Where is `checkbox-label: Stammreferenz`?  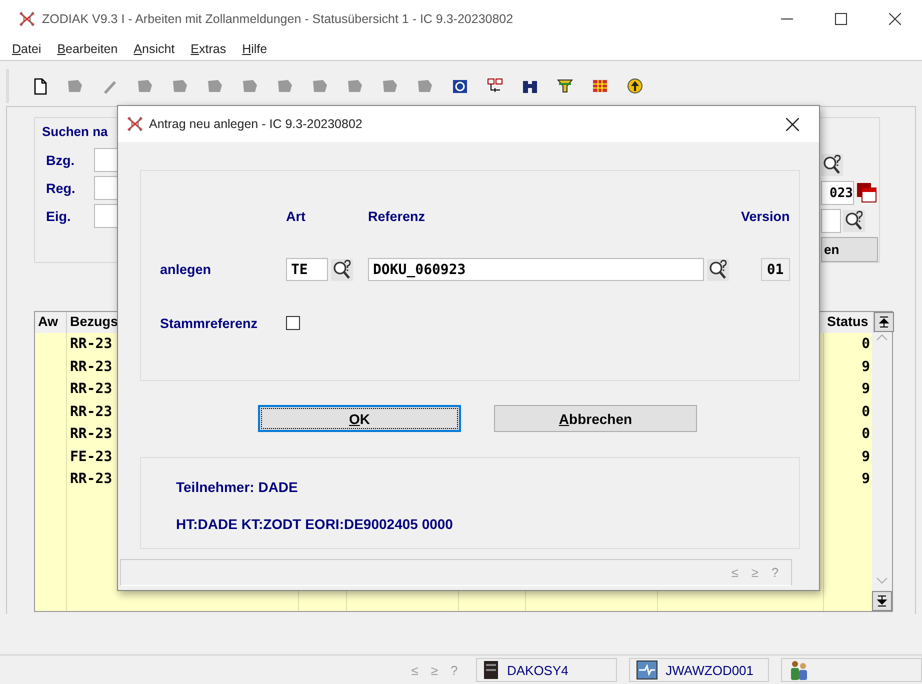 checkbox-label: Stammreferenz is located at coordinates (209, 323).